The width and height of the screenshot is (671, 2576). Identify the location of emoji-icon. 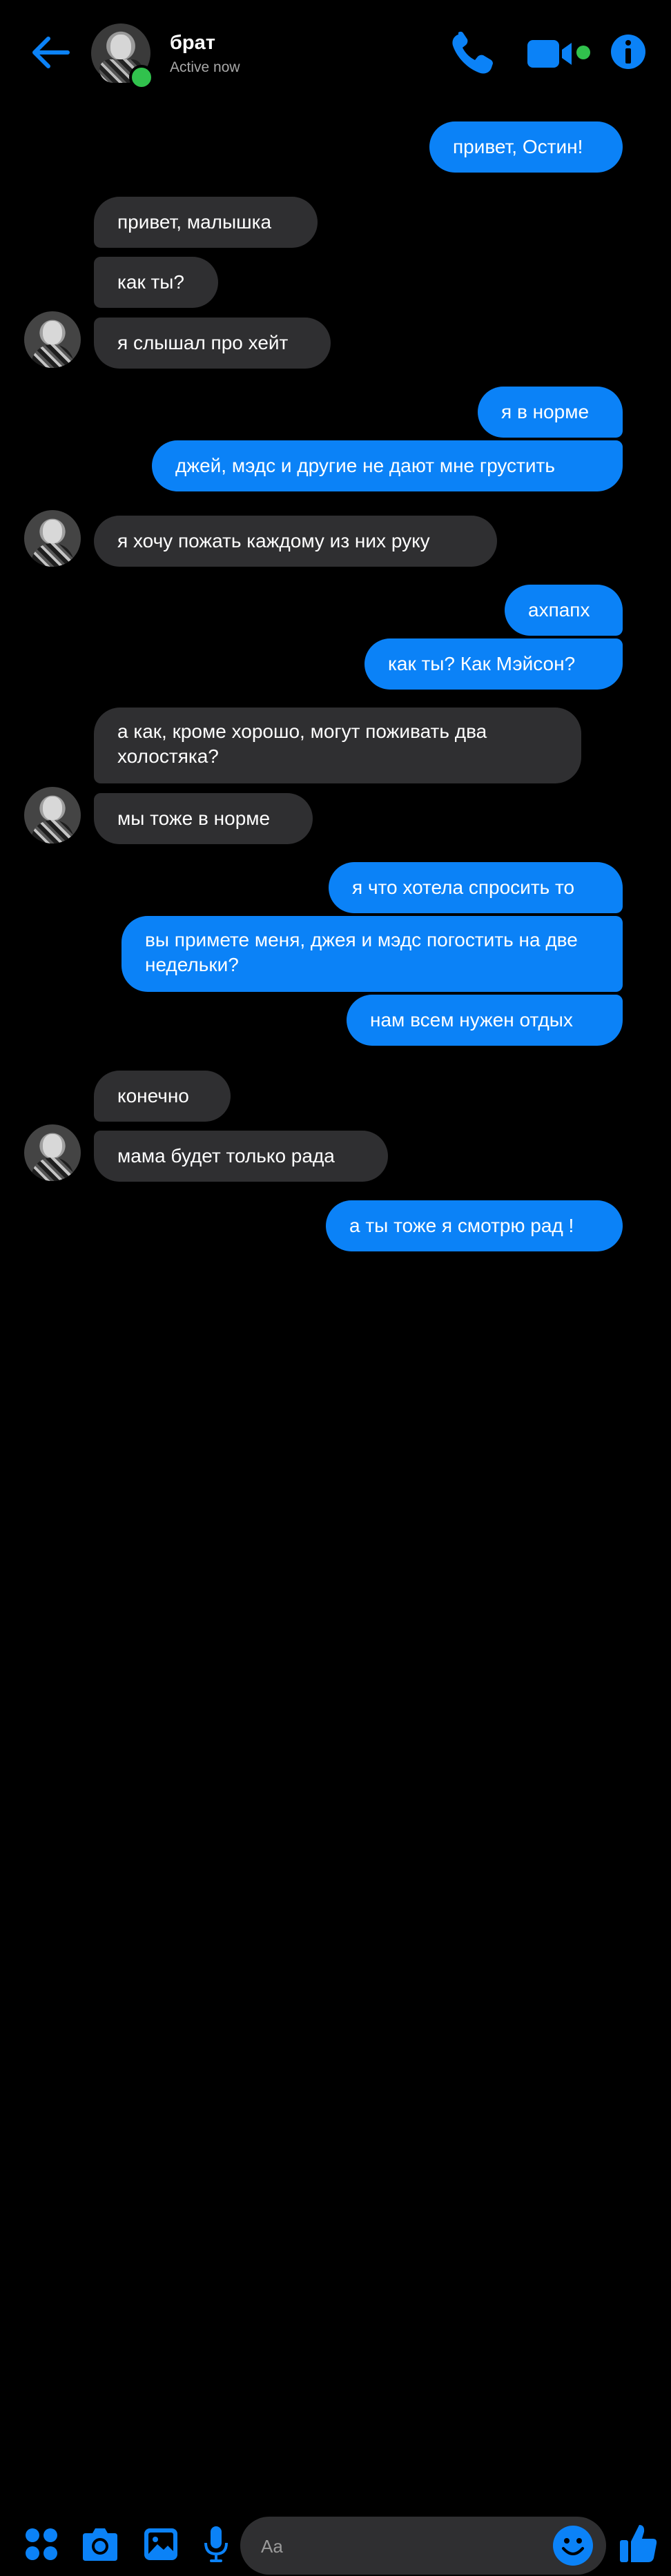
(573, 2545).